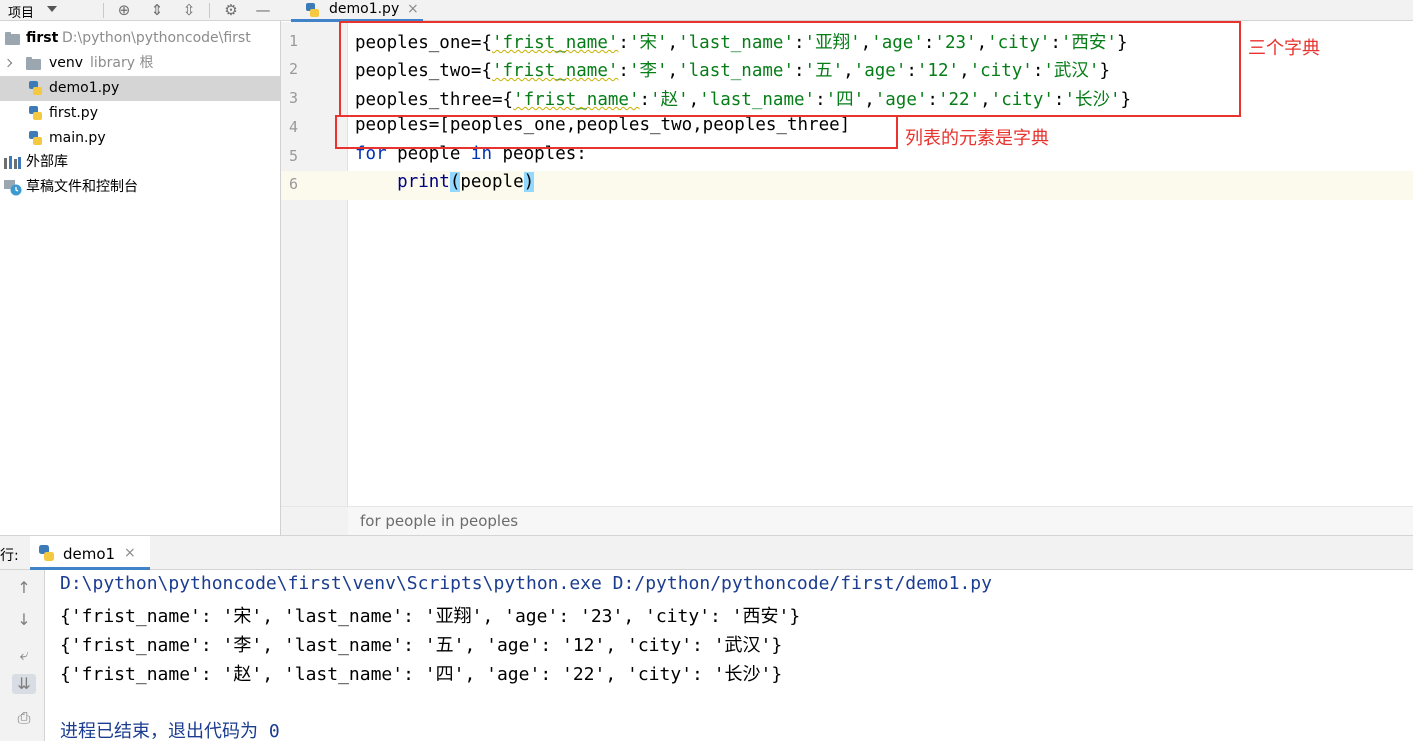 The image size is (1413, 741). Describe the element at coordinates (294, 184) in the screenshot. I see `line-number: 6` at that location.